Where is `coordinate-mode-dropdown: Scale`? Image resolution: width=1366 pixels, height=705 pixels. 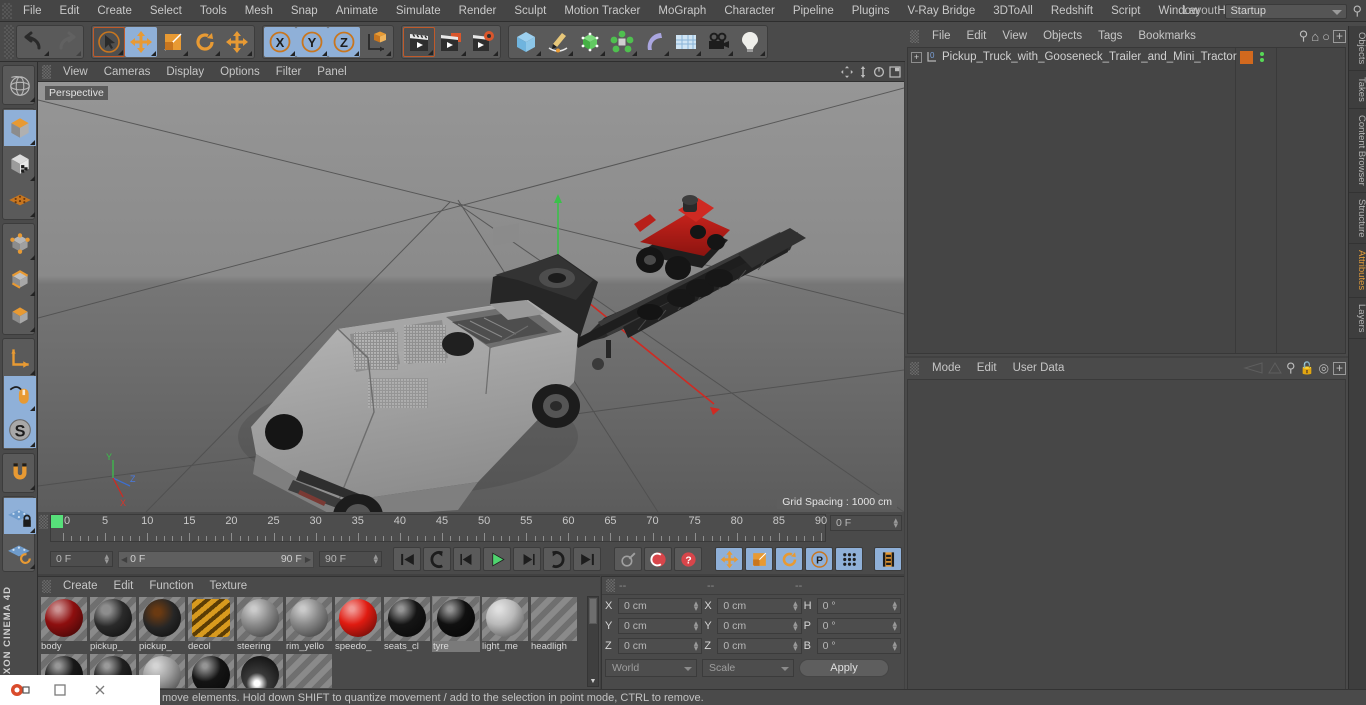 coordinate-mode-dropdown: Scale is located at coordinates (748, 668).